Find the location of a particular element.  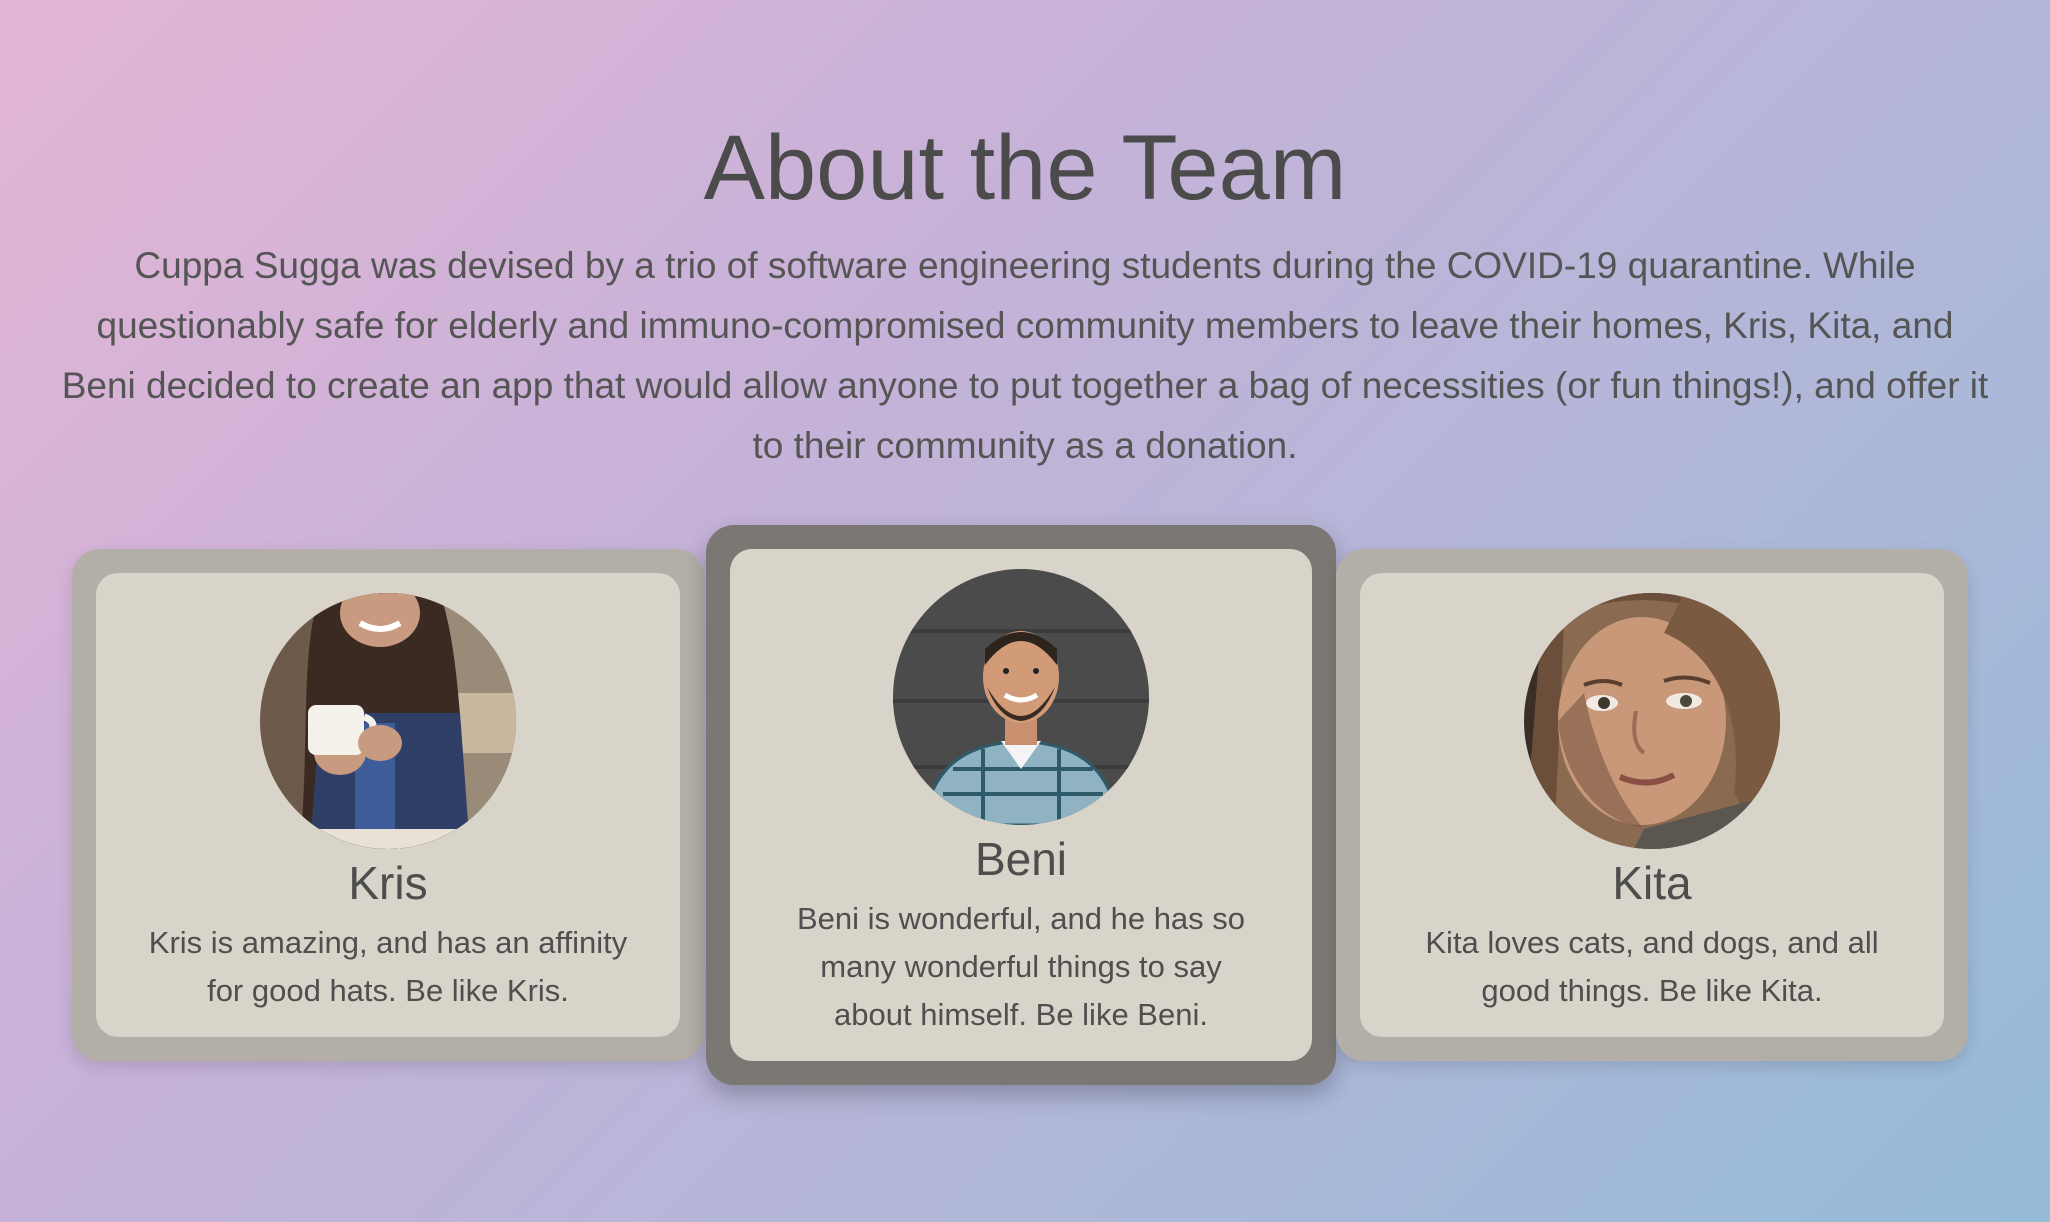

member-name: Kris is located at coordinates (388, 883).